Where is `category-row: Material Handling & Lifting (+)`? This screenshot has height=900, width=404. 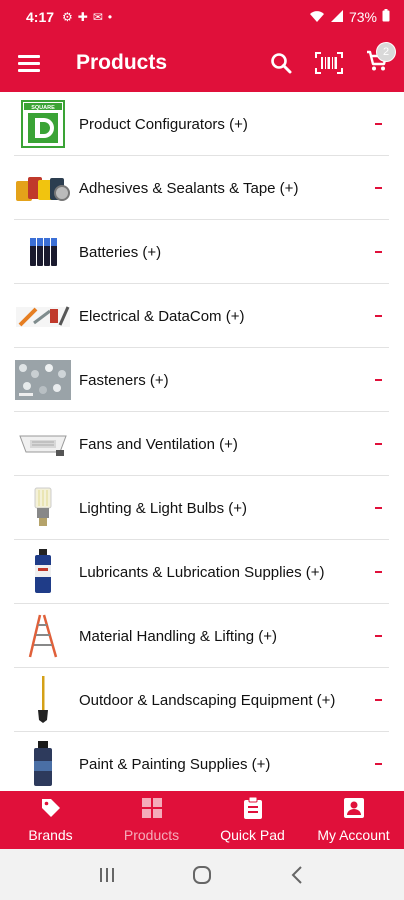
category-row: Material Handling & Lifting (+) is located at coordinates (202, 636).